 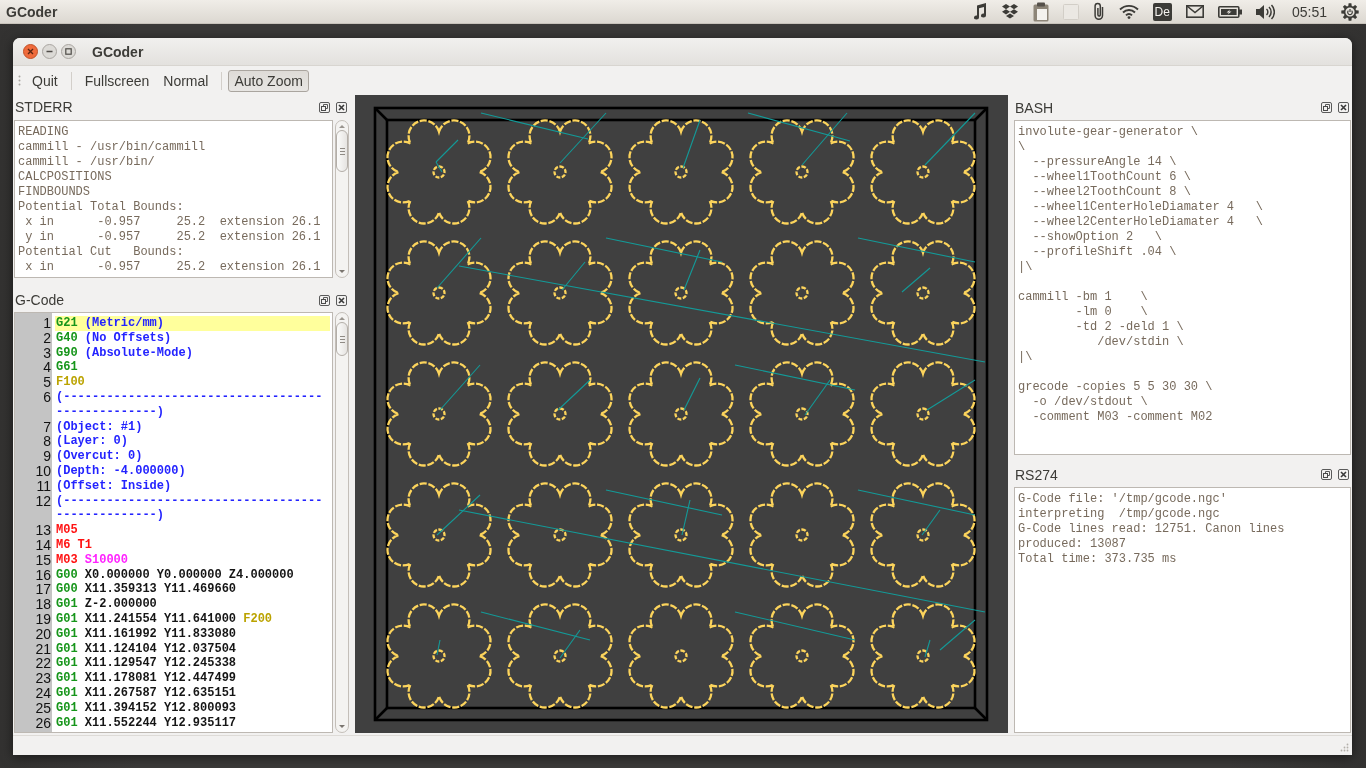 I want to click on line-number: 3, so click(x=46, y=353).